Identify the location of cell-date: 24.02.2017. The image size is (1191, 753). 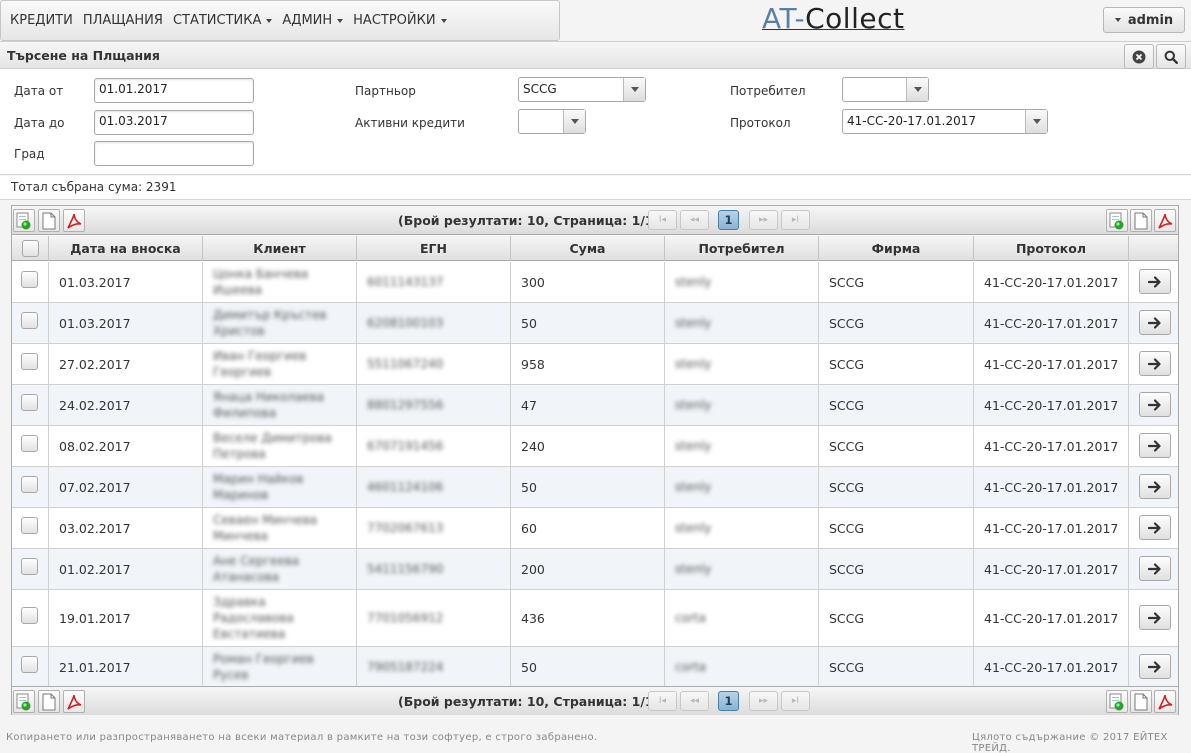
(126, 405).